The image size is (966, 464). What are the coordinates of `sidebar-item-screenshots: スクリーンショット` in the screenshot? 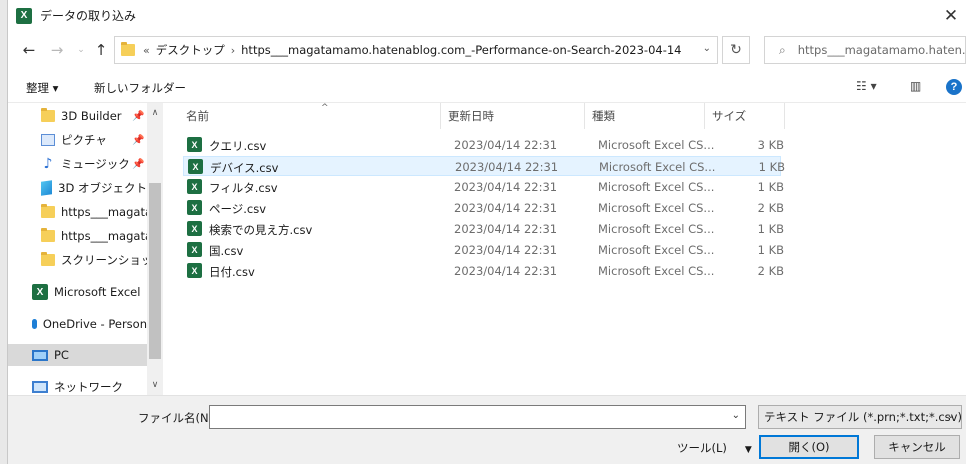 It's located at (94, 260).